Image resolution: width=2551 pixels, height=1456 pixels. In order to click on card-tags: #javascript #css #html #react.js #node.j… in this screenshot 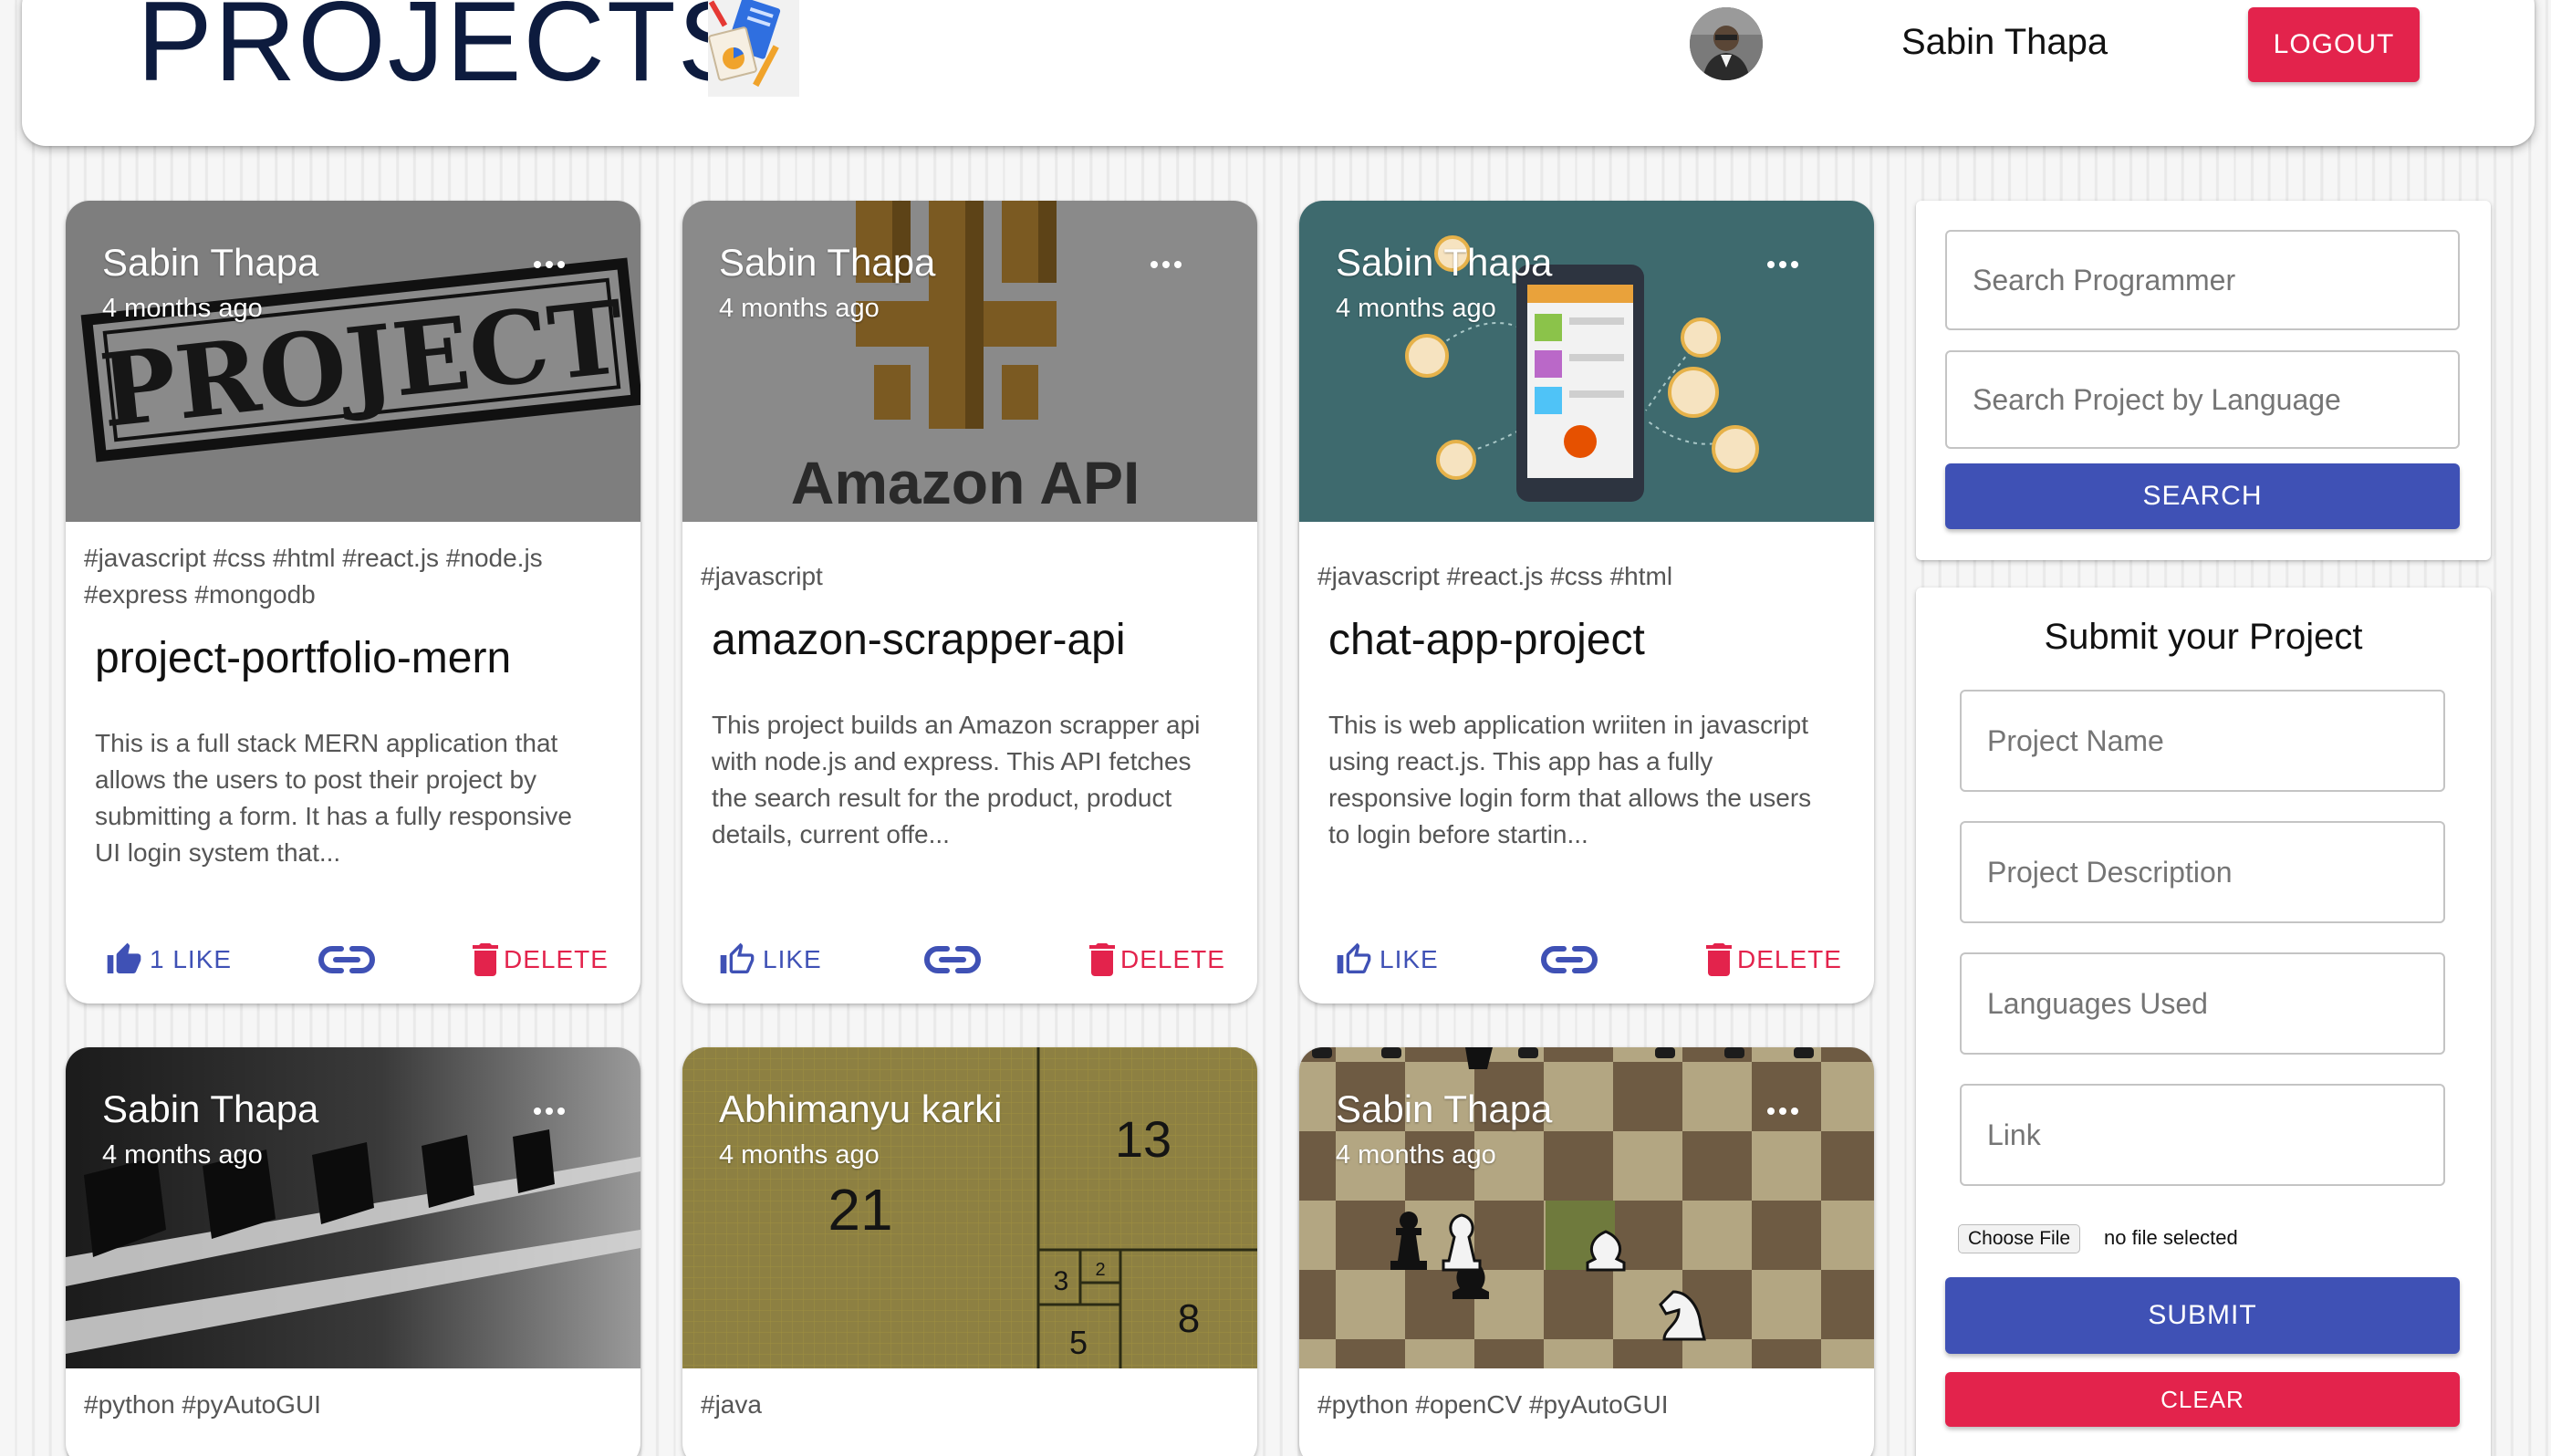, I will do `click(313, 558)`.